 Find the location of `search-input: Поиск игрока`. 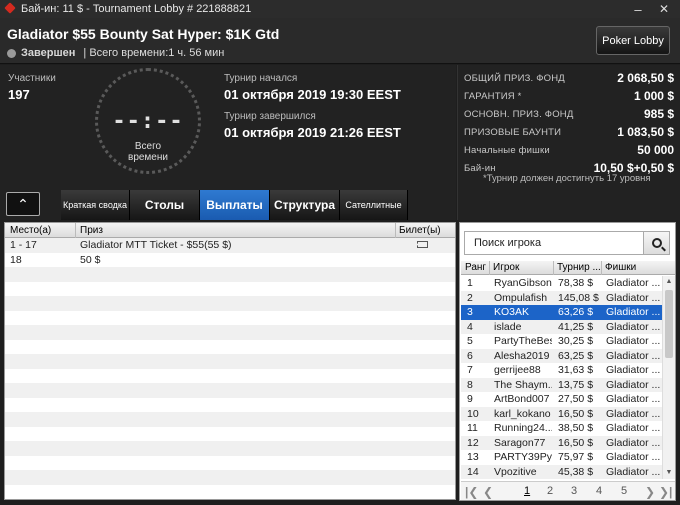

search-input: Поиск игрока is located at coordinates (507, 243).